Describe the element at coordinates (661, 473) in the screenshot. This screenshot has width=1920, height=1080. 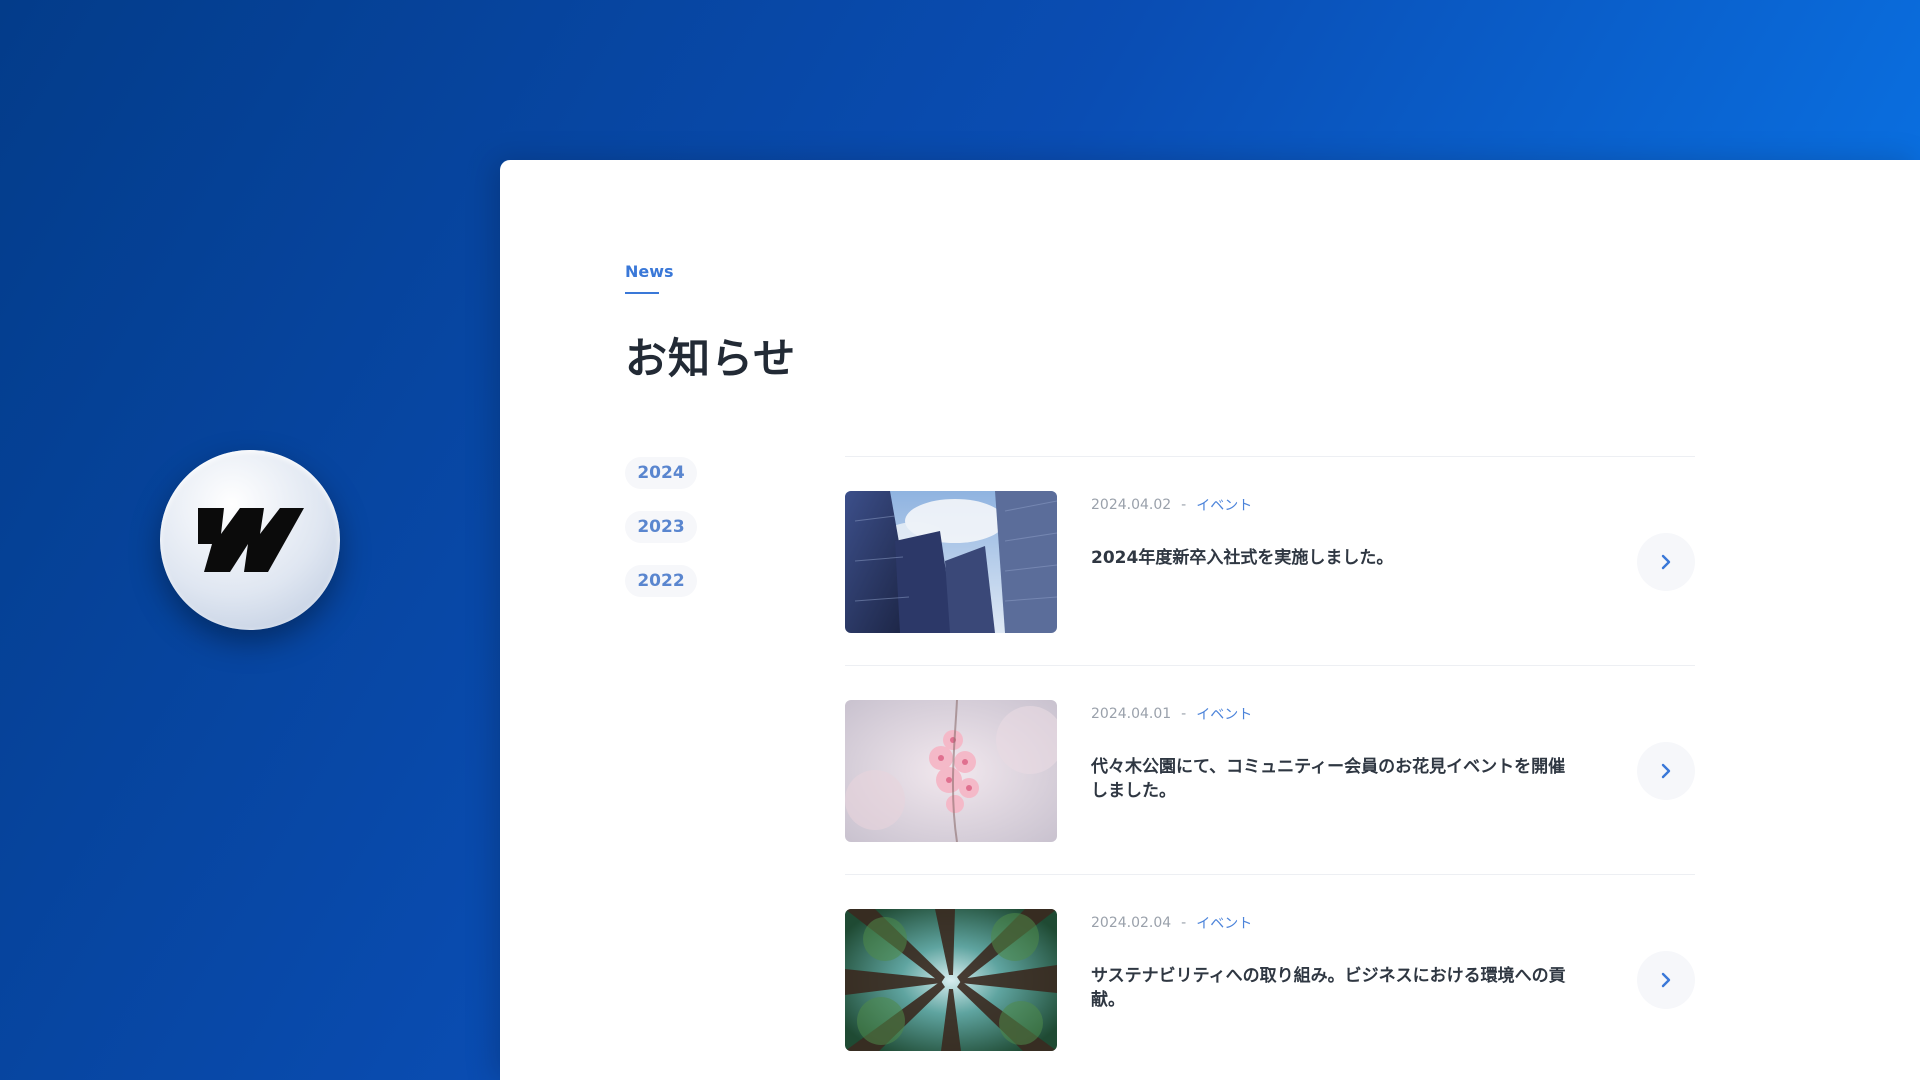
I see `year-filter-2024: 2024` at that location.